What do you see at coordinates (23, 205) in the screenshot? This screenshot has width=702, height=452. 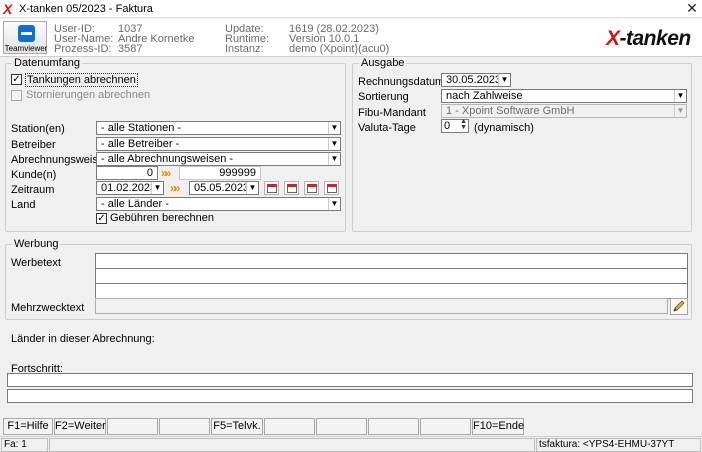 I see `land-label: Land` at bounding box center [23, 205].